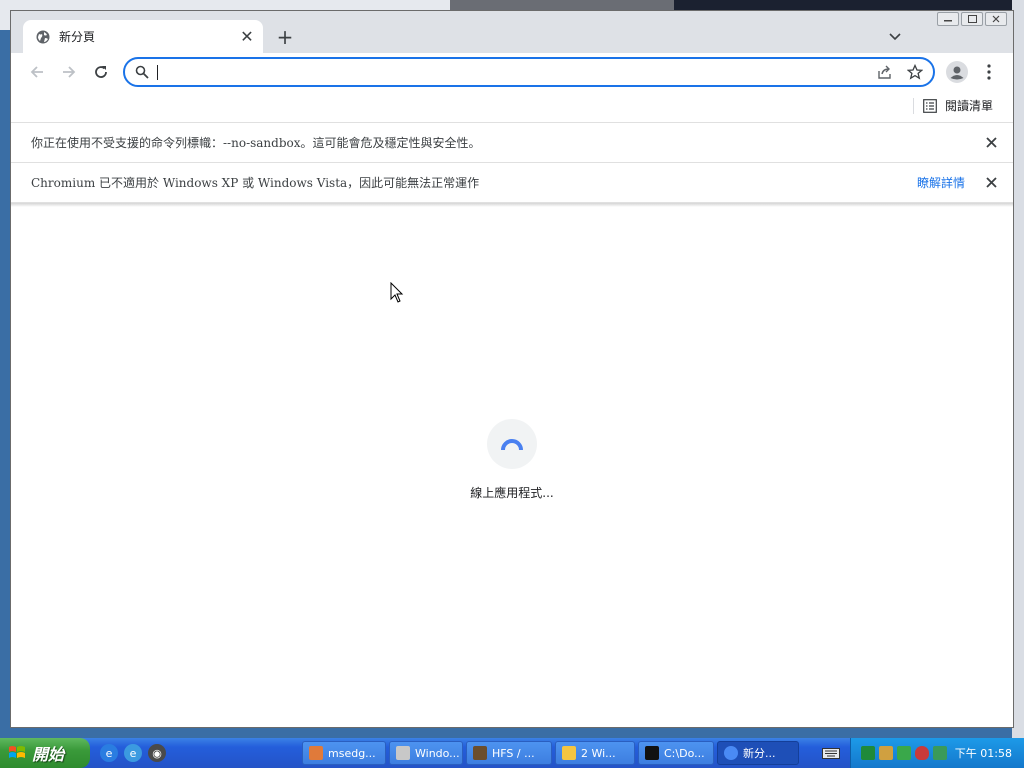 The image size is (1024, 768). I want to click on start-button: 開始, so click(45, 753).